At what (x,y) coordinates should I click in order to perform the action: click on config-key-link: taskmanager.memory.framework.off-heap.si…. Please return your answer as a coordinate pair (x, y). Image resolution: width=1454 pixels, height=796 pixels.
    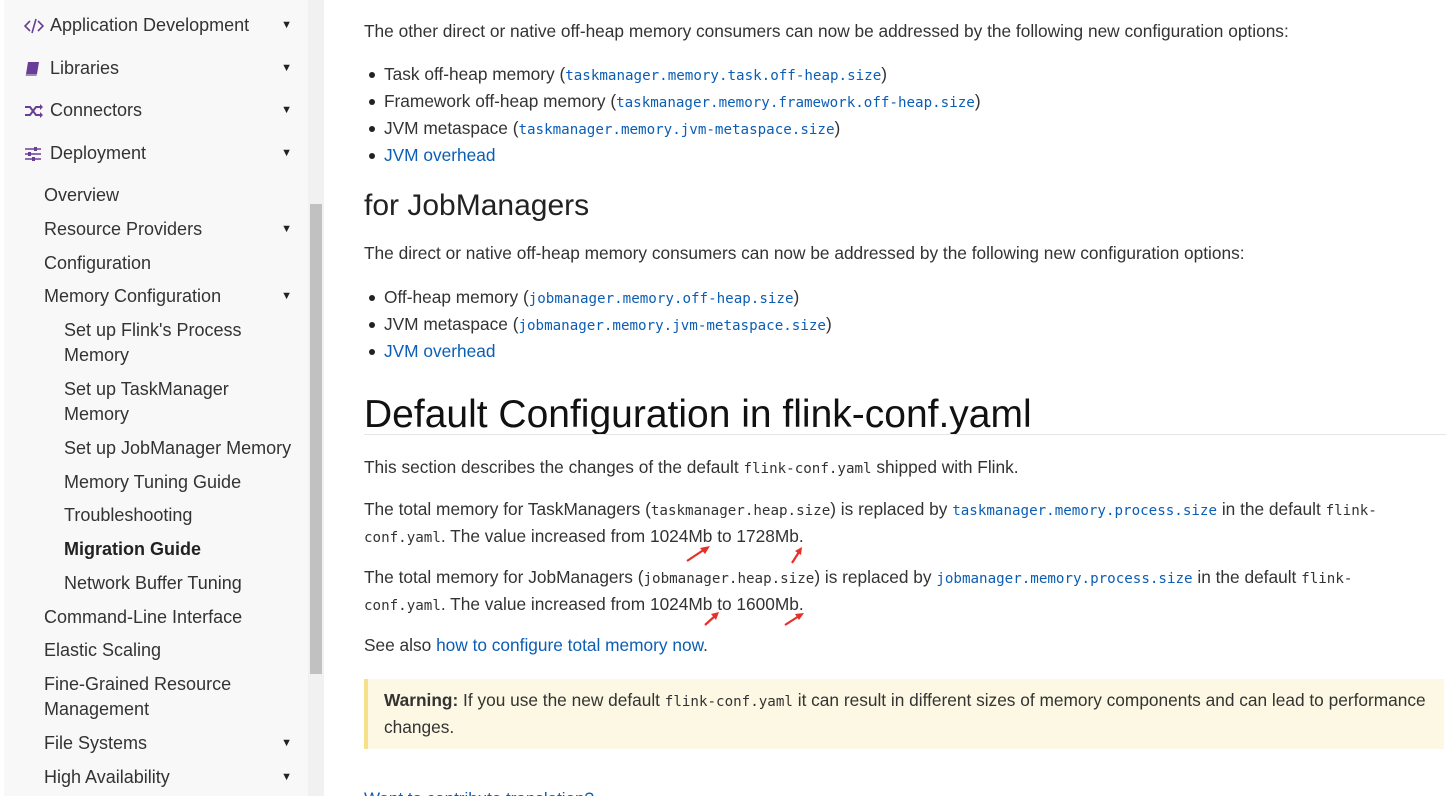
    Looking at the image, I should click on (795, 103).